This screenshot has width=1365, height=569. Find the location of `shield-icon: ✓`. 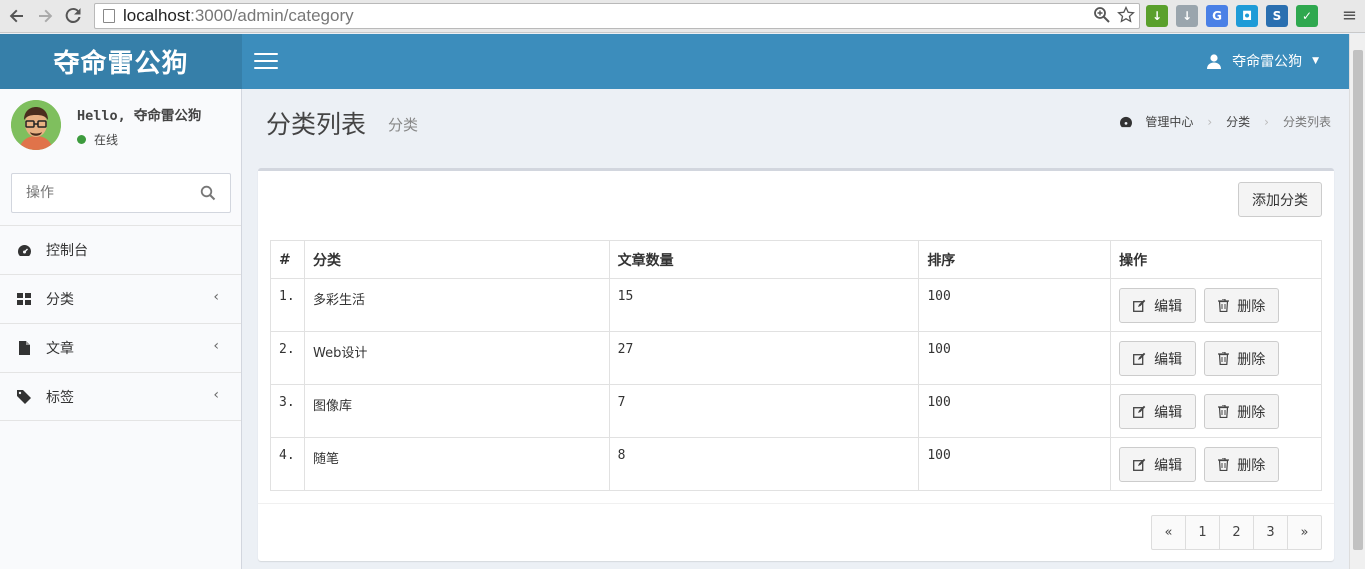

shield-icon: ✓ is located at coordinates (1307, 16).